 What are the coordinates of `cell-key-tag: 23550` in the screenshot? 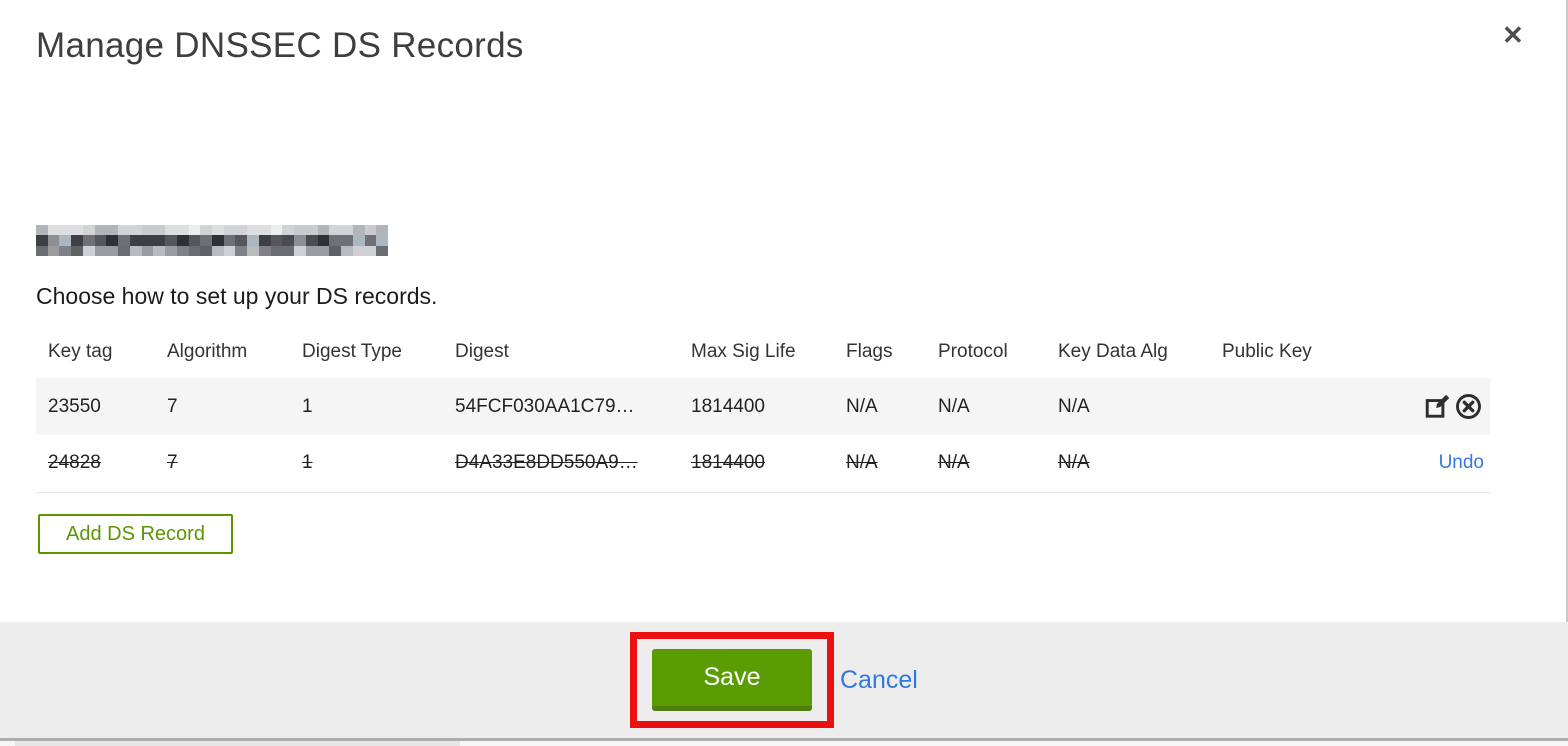 It's located at (74, 406).